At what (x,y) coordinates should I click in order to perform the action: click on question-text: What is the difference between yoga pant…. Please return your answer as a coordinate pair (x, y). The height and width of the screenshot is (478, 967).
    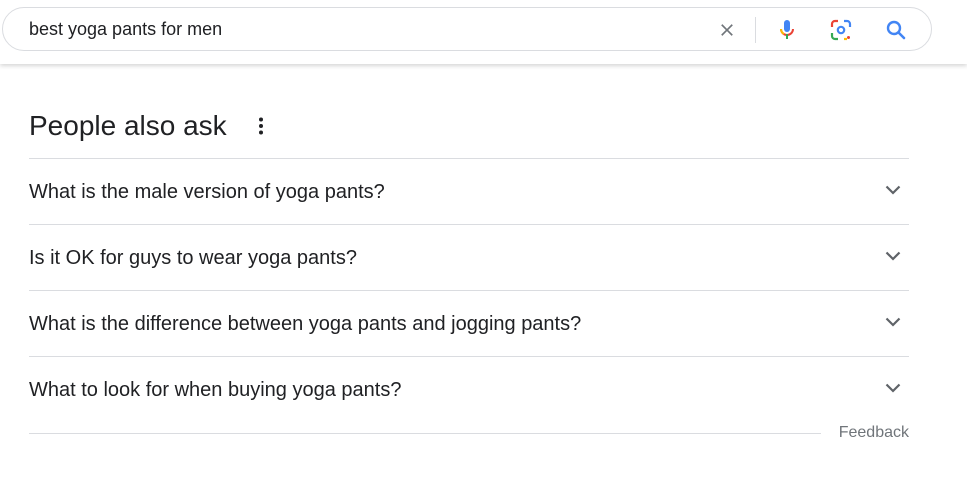
    Looking at the image, I should click on (305, 323).